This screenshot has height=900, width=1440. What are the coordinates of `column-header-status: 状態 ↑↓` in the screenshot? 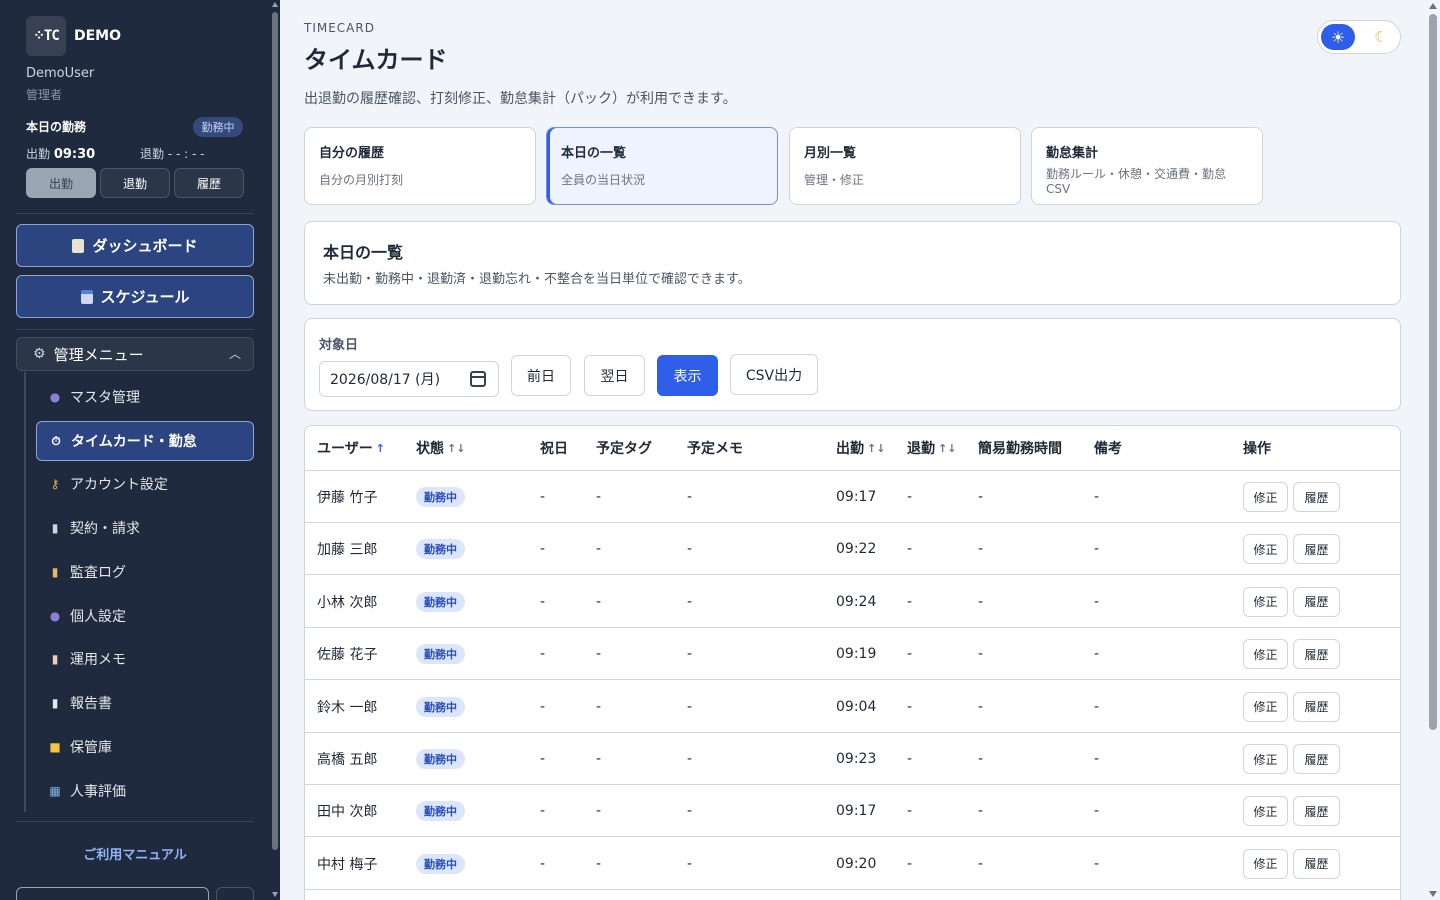 It's located at (440, 448).